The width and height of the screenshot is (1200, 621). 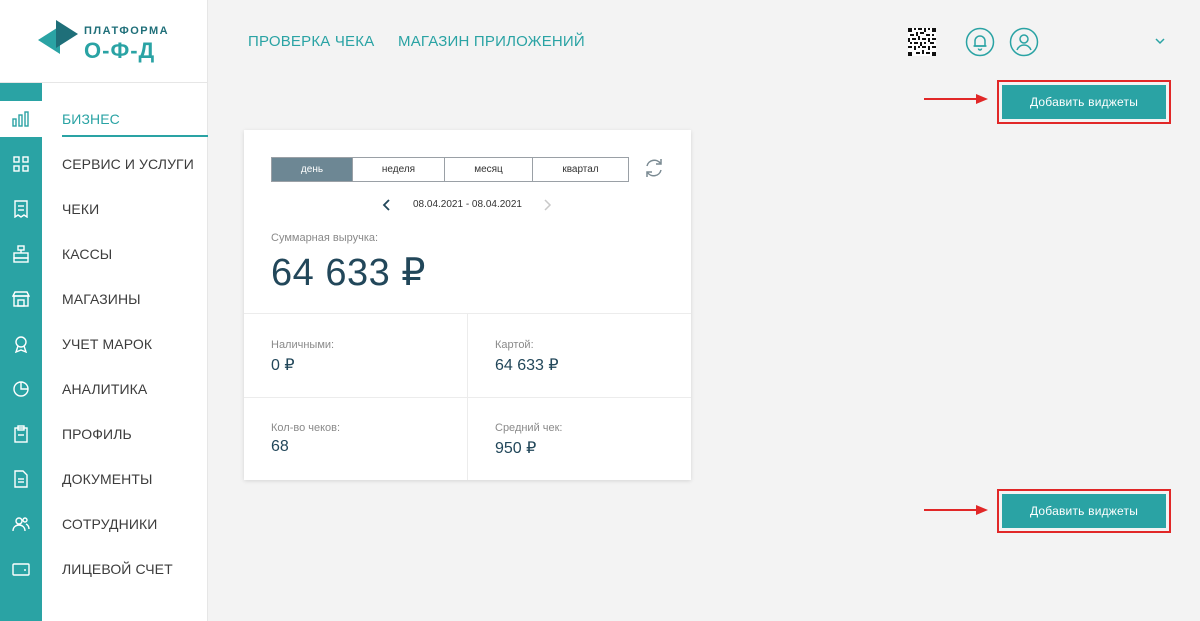 What do you see at coordinates (119, 50) in the screenshot?
I see `svg-text: О-Ф-Д` at bounding box center [119, 50].